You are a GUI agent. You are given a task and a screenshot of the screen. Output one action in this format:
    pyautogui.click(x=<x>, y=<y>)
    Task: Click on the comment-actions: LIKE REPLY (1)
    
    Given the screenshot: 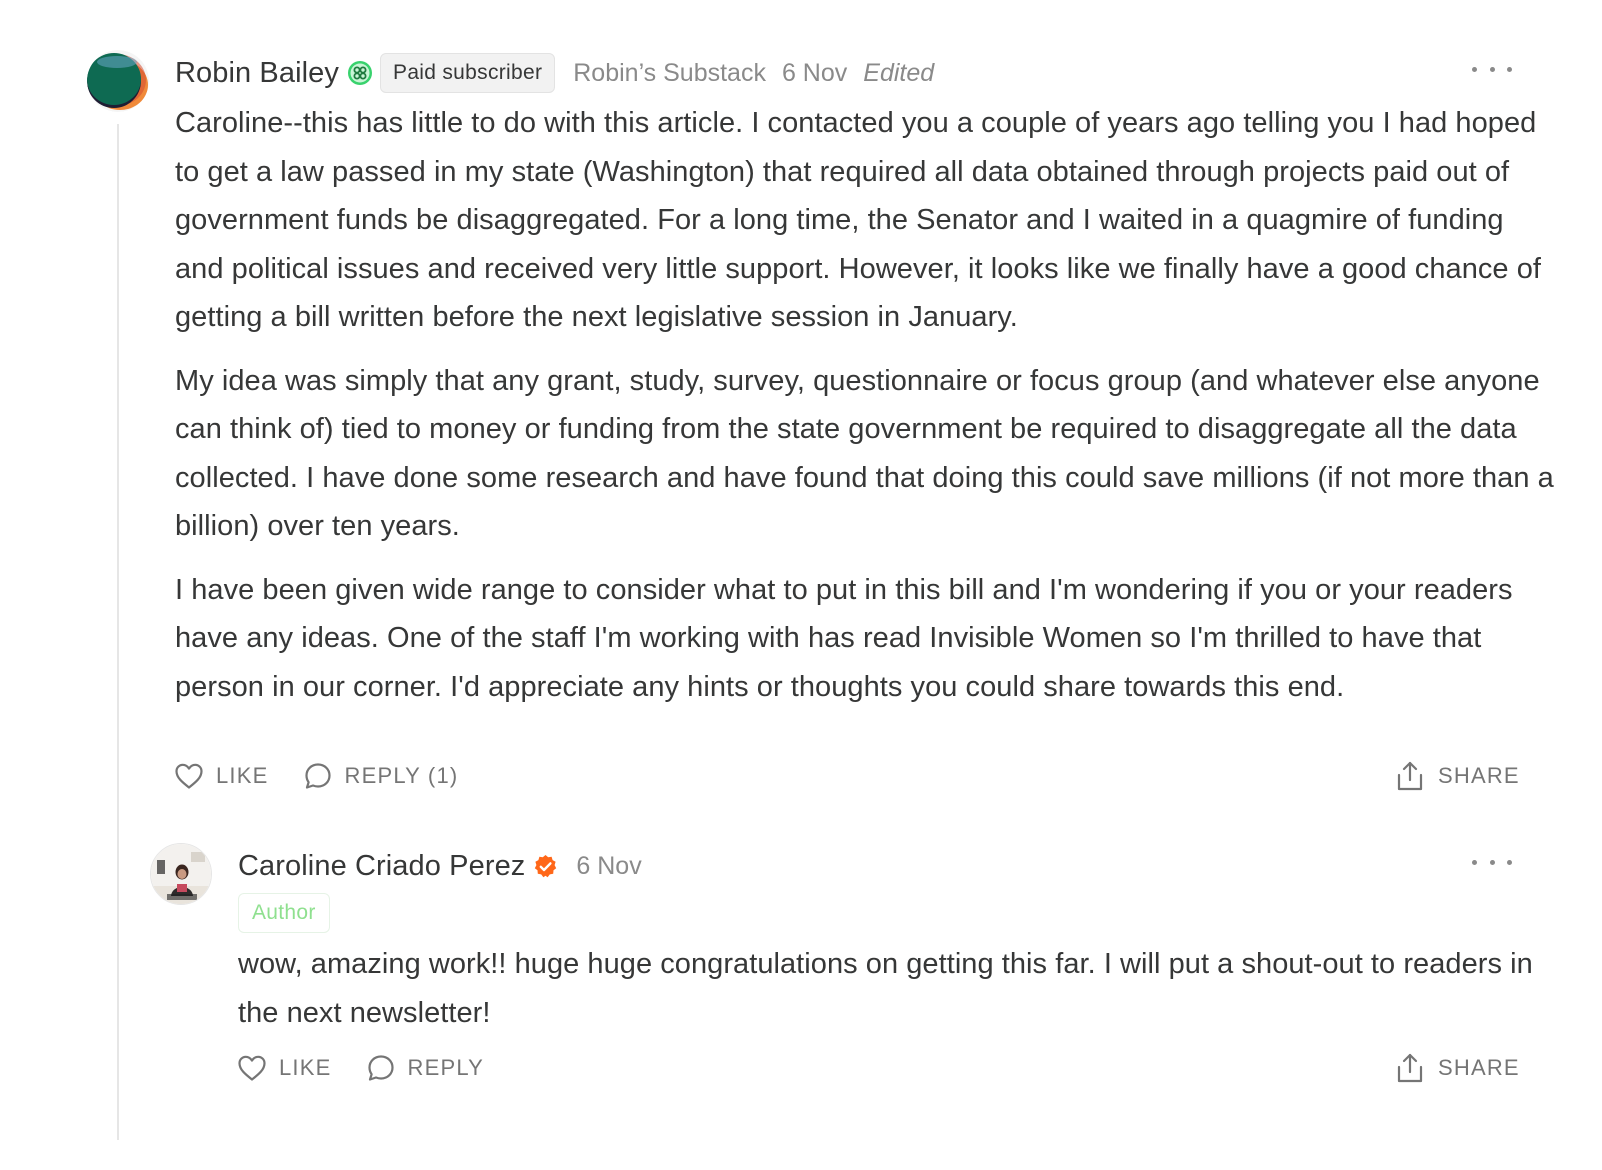 What is the action you would take?
    pyautogui.click(x=316, y=776)
    